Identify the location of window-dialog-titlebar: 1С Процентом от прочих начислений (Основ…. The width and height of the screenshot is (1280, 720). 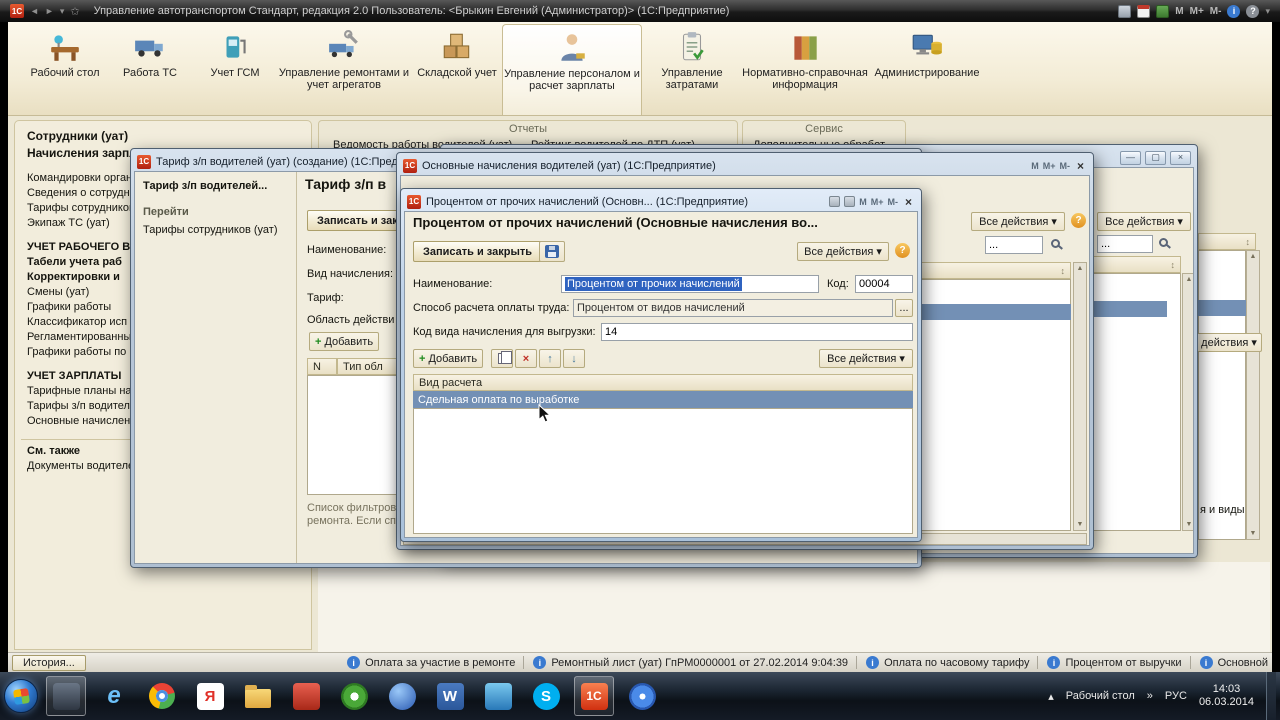
(661, 201).